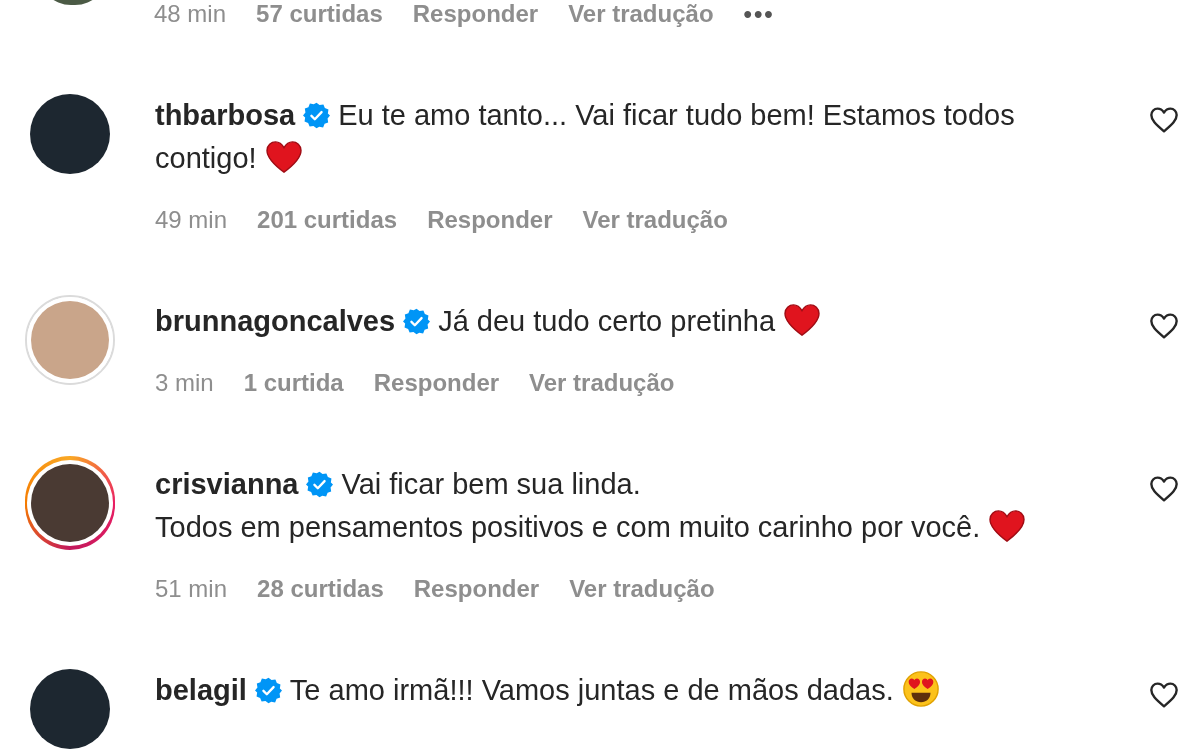 The width and height of the screenshot is (1200, 750). I want to click on comment-time: 49 min, so click(191, 220).